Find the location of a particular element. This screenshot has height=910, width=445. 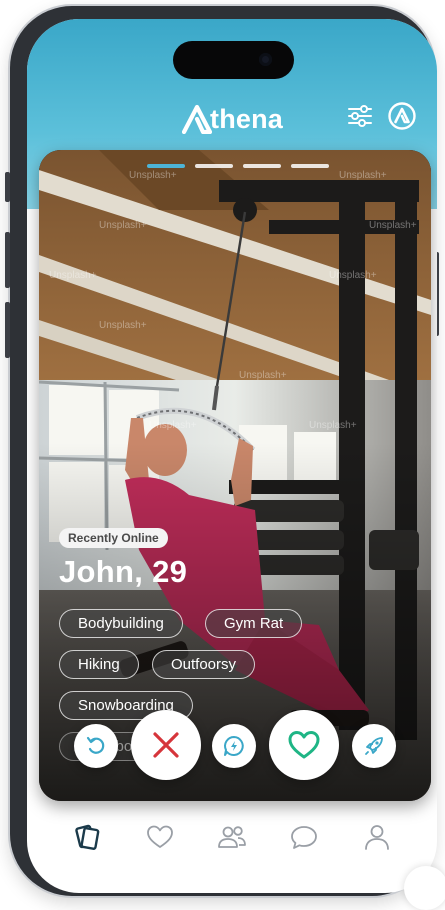

volume-up-button is located at coordinates (7, 260).